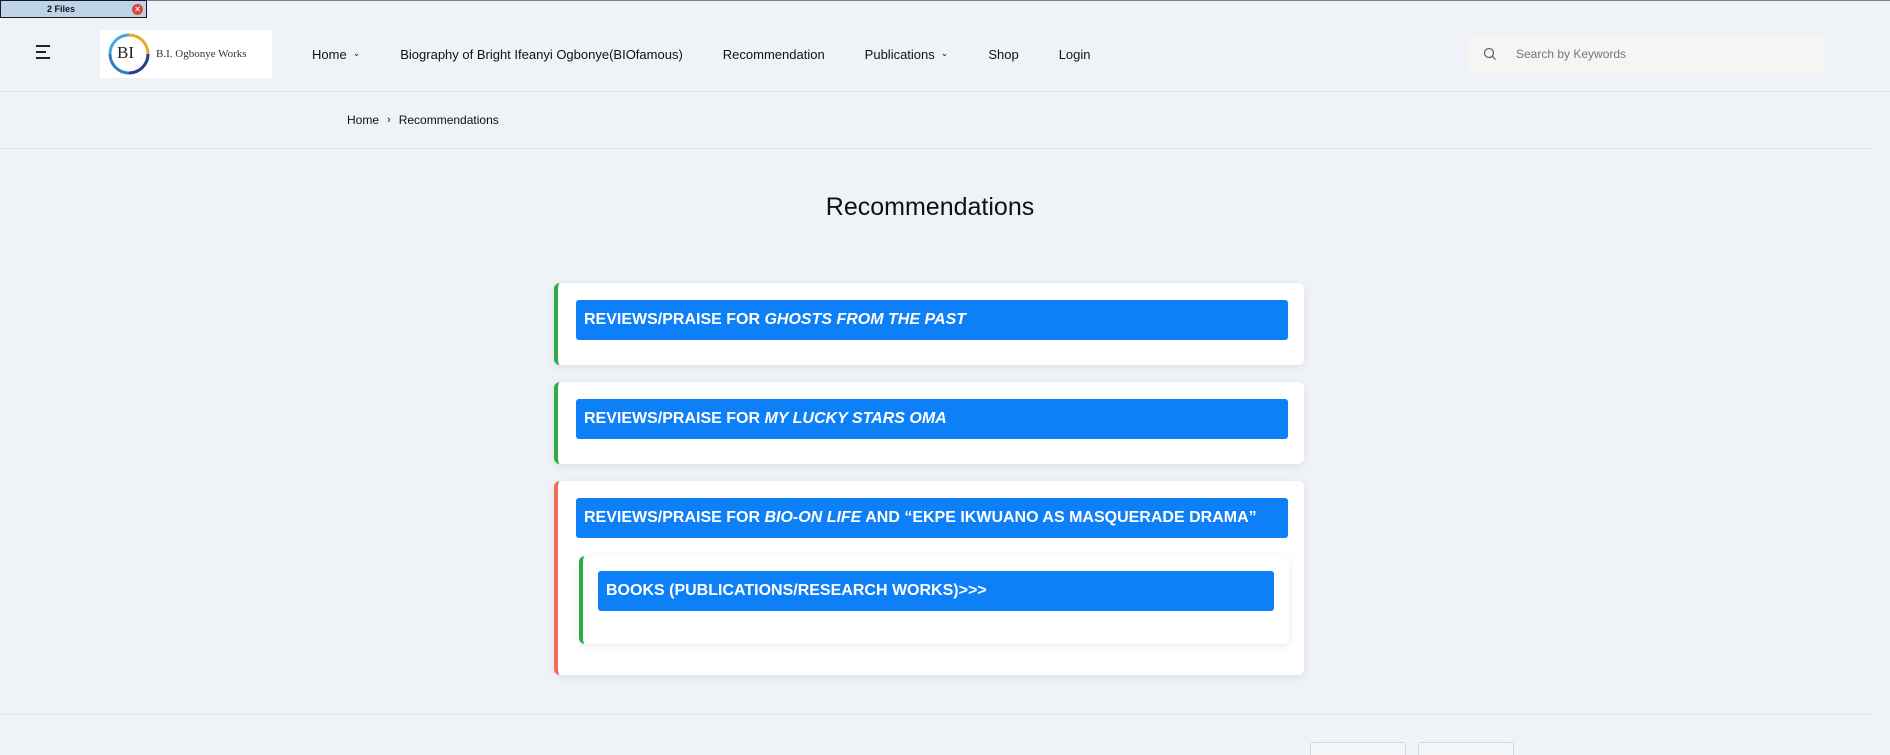 This screenshot has width=1890, height=755. What do you see at coordinates (137, 9) in the screenshot?
I see `close-icon: ×` at bounding box center [137, 9].